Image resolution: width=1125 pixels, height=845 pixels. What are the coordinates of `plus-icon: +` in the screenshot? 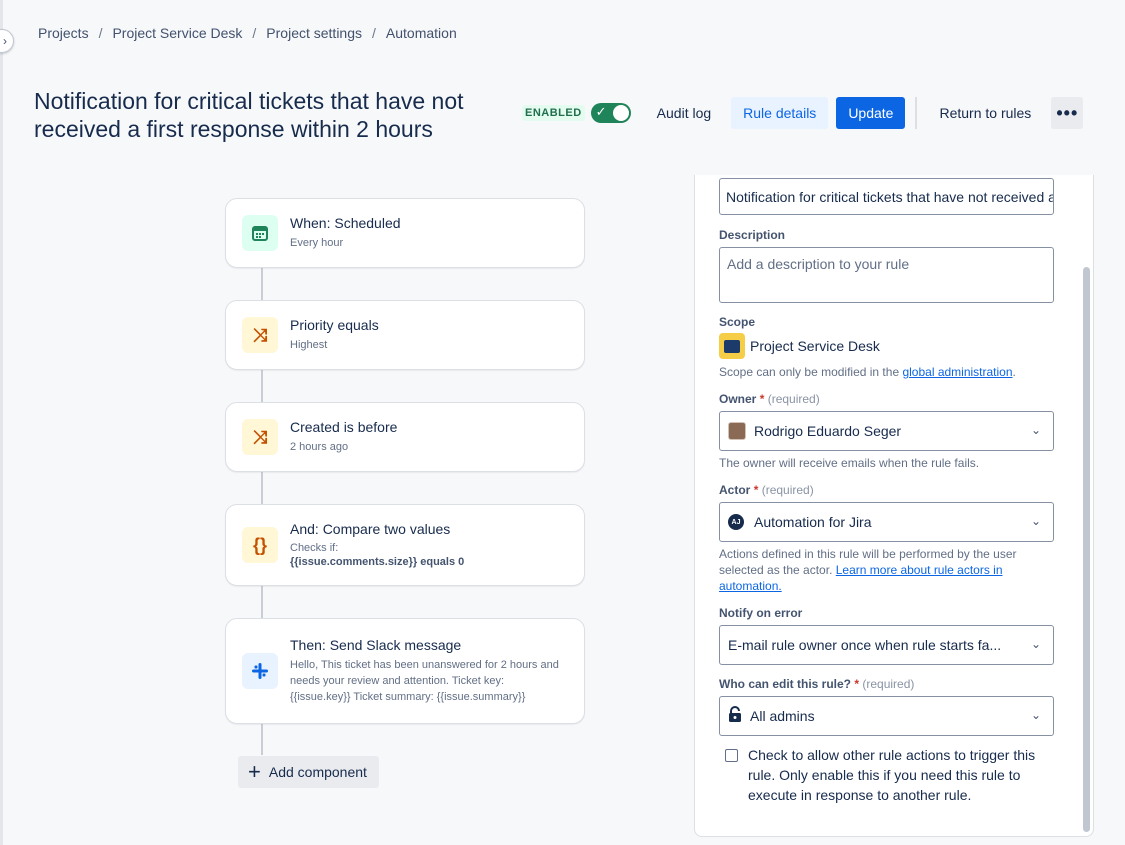 It's located at (254, 771).